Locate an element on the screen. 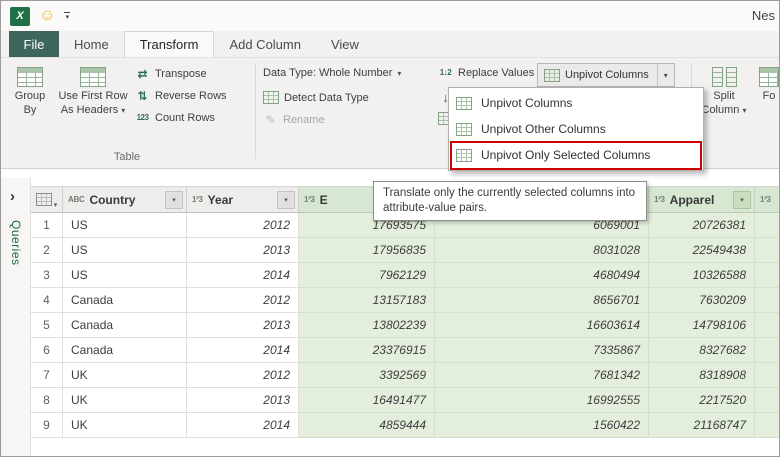 This screenshot has height=457, width=780. cell-value: 13802239 is located at coordinates (367, 325).